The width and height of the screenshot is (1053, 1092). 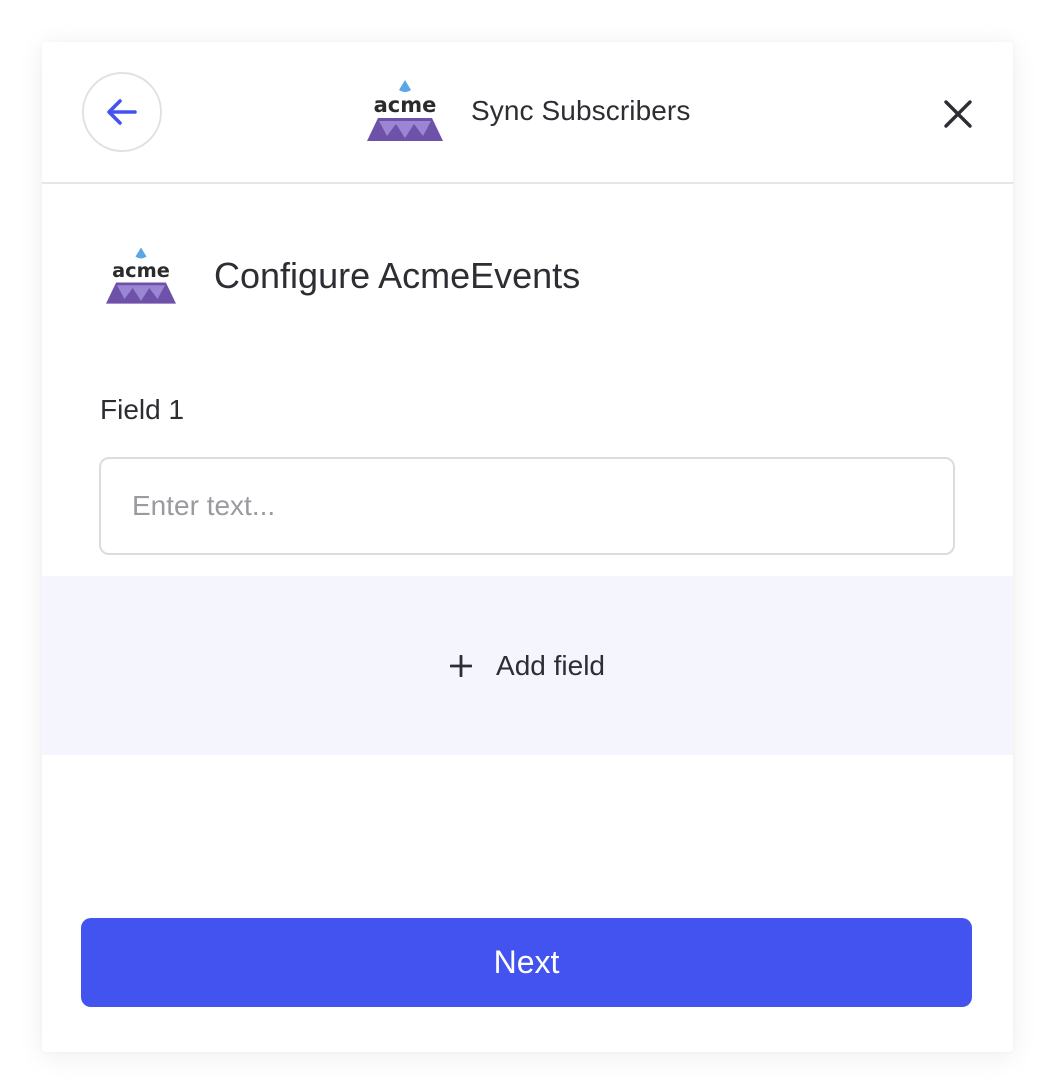 I want to click on config-heading: acme Configure AcmeEvents, so click(x=343, y=276).